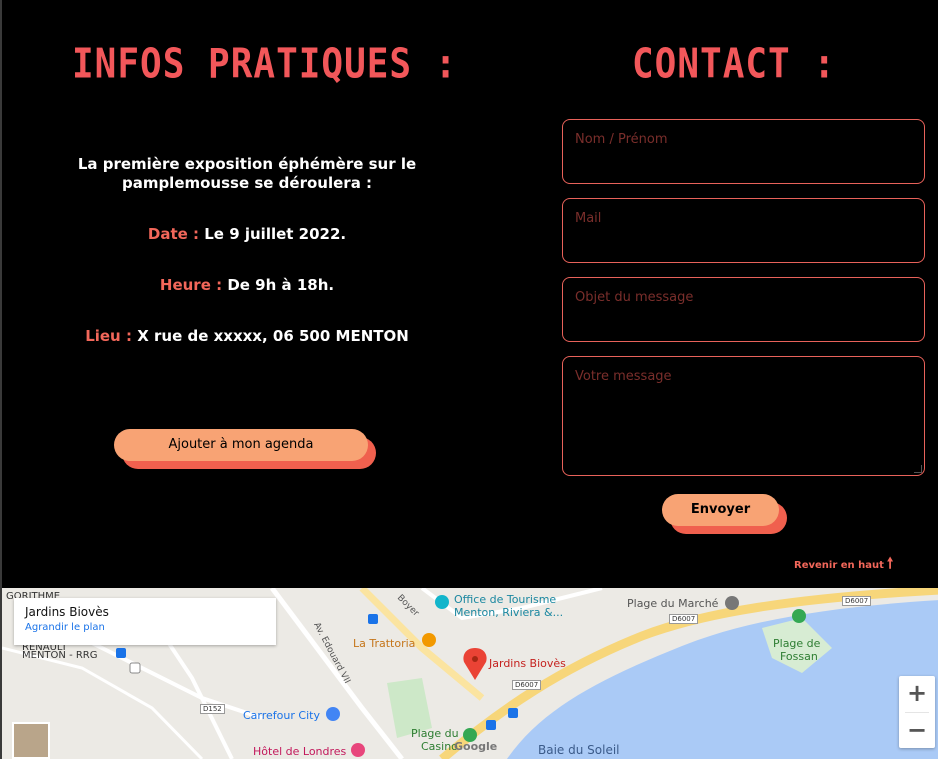 Image resolution: width=938 pixels, height=759 pixels. What do you see at coordinates (384, 643) in the screenshot?
I see `map-label-trattoria: La Trattoria` at bounding box center [384, 643].